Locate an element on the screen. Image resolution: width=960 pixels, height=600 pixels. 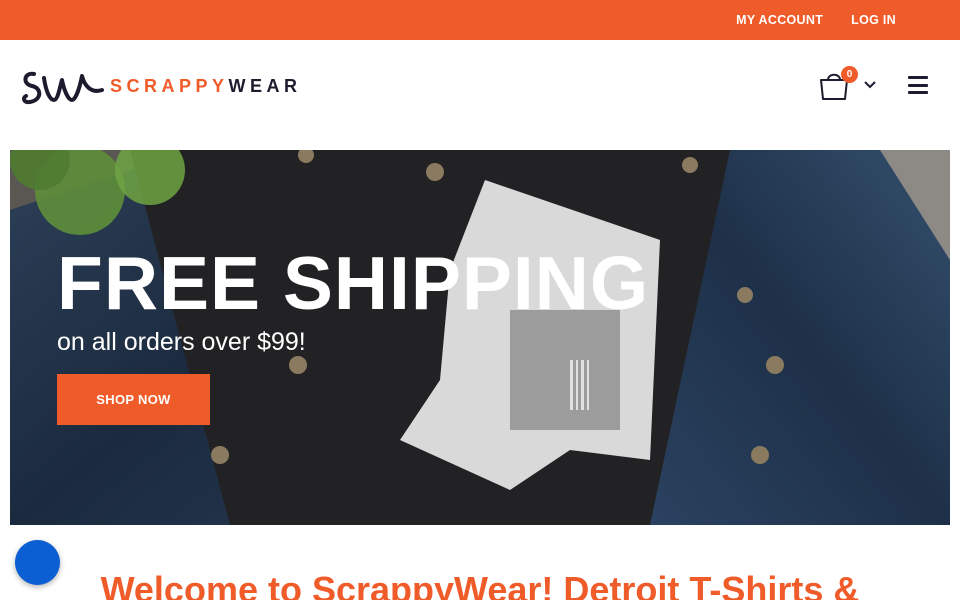
log-in-link: LOG IN is located at coordinates (873, 20).